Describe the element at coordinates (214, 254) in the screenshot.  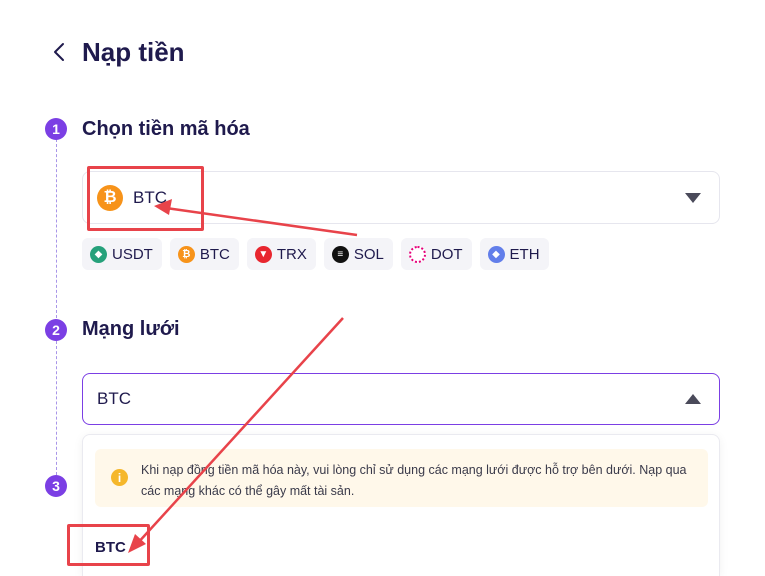
I see `chip-label: BTC` at that location.